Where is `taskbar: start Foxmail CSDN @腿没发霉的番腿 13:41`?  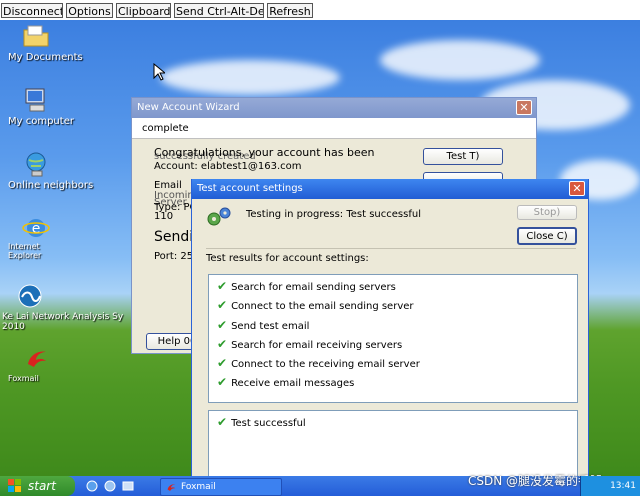
taskbar: start Foxmail CSDN @腿没发霉的番腿 13:41 is located at coordinates (320, 485).